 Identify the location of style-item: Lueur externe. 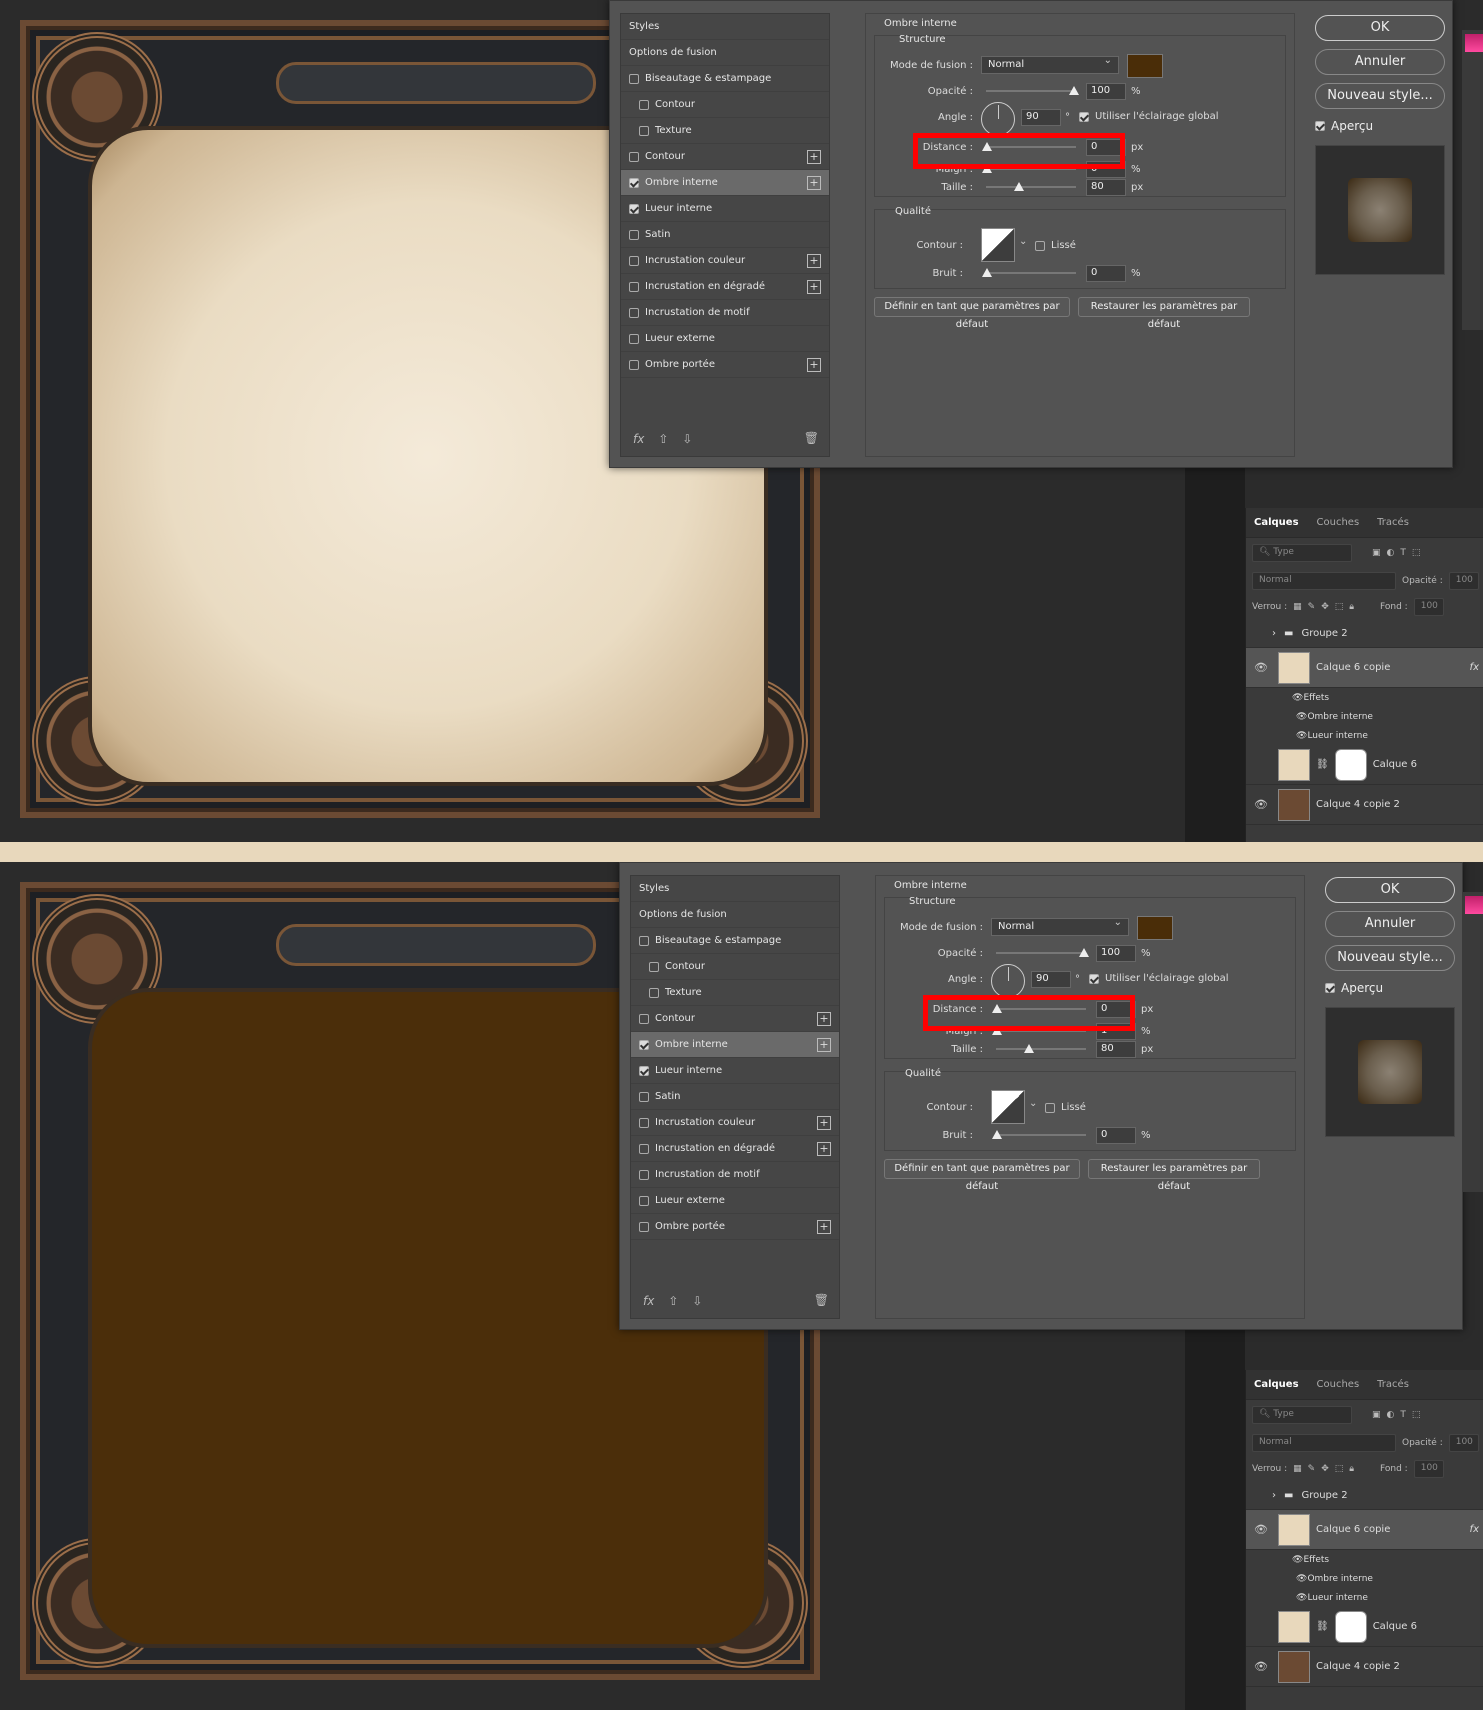
(725, 339).